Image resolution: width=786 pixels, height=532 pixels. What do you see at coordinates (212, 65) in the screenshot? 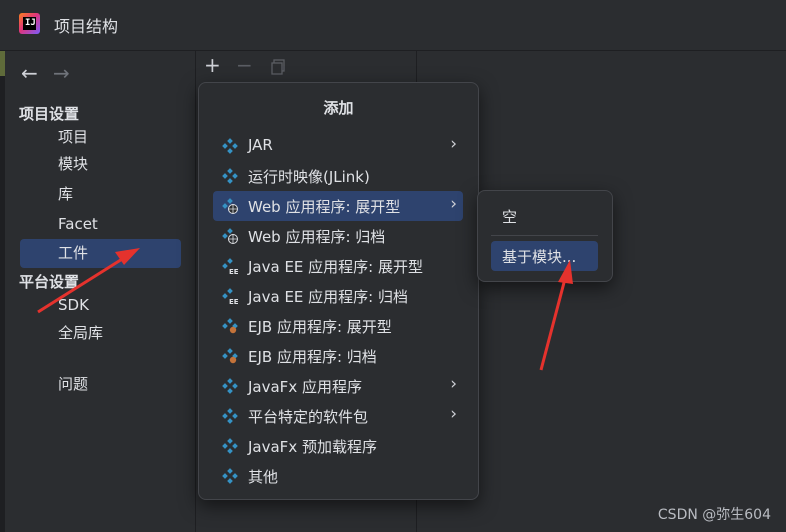
I see `add-icon: +` at bounding box center [212, 65].